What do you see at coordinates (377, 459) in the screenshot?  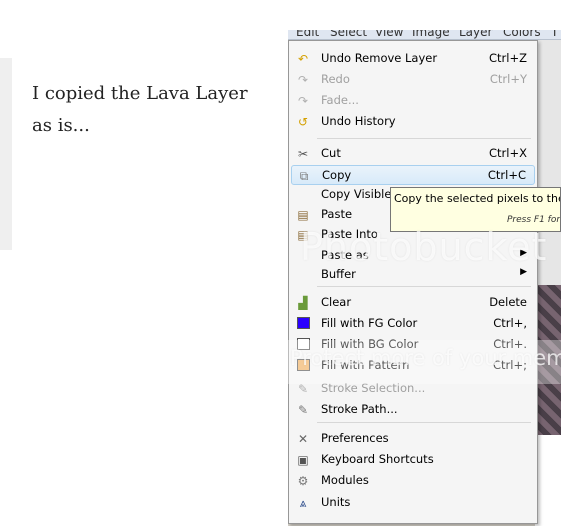 I see `menu-item-label: Keyboard Shortcuts` at bounding box center [377, 459].